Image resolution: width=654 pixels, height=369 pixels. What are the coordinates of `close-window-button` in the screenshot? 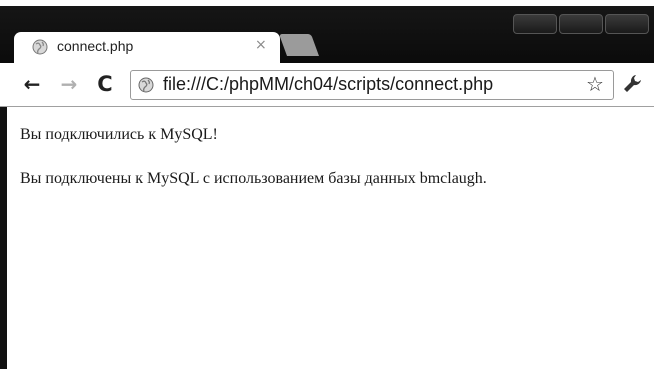 It's located at (627, 24).